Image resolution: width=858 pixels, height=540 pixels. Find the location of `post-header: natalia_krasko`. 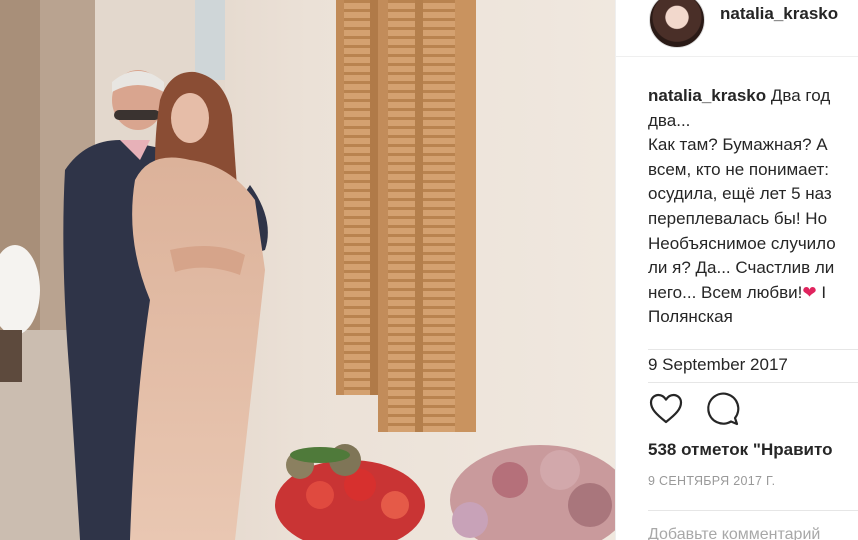

post-header: natalia_krasko is located at coordinates (737, 28).